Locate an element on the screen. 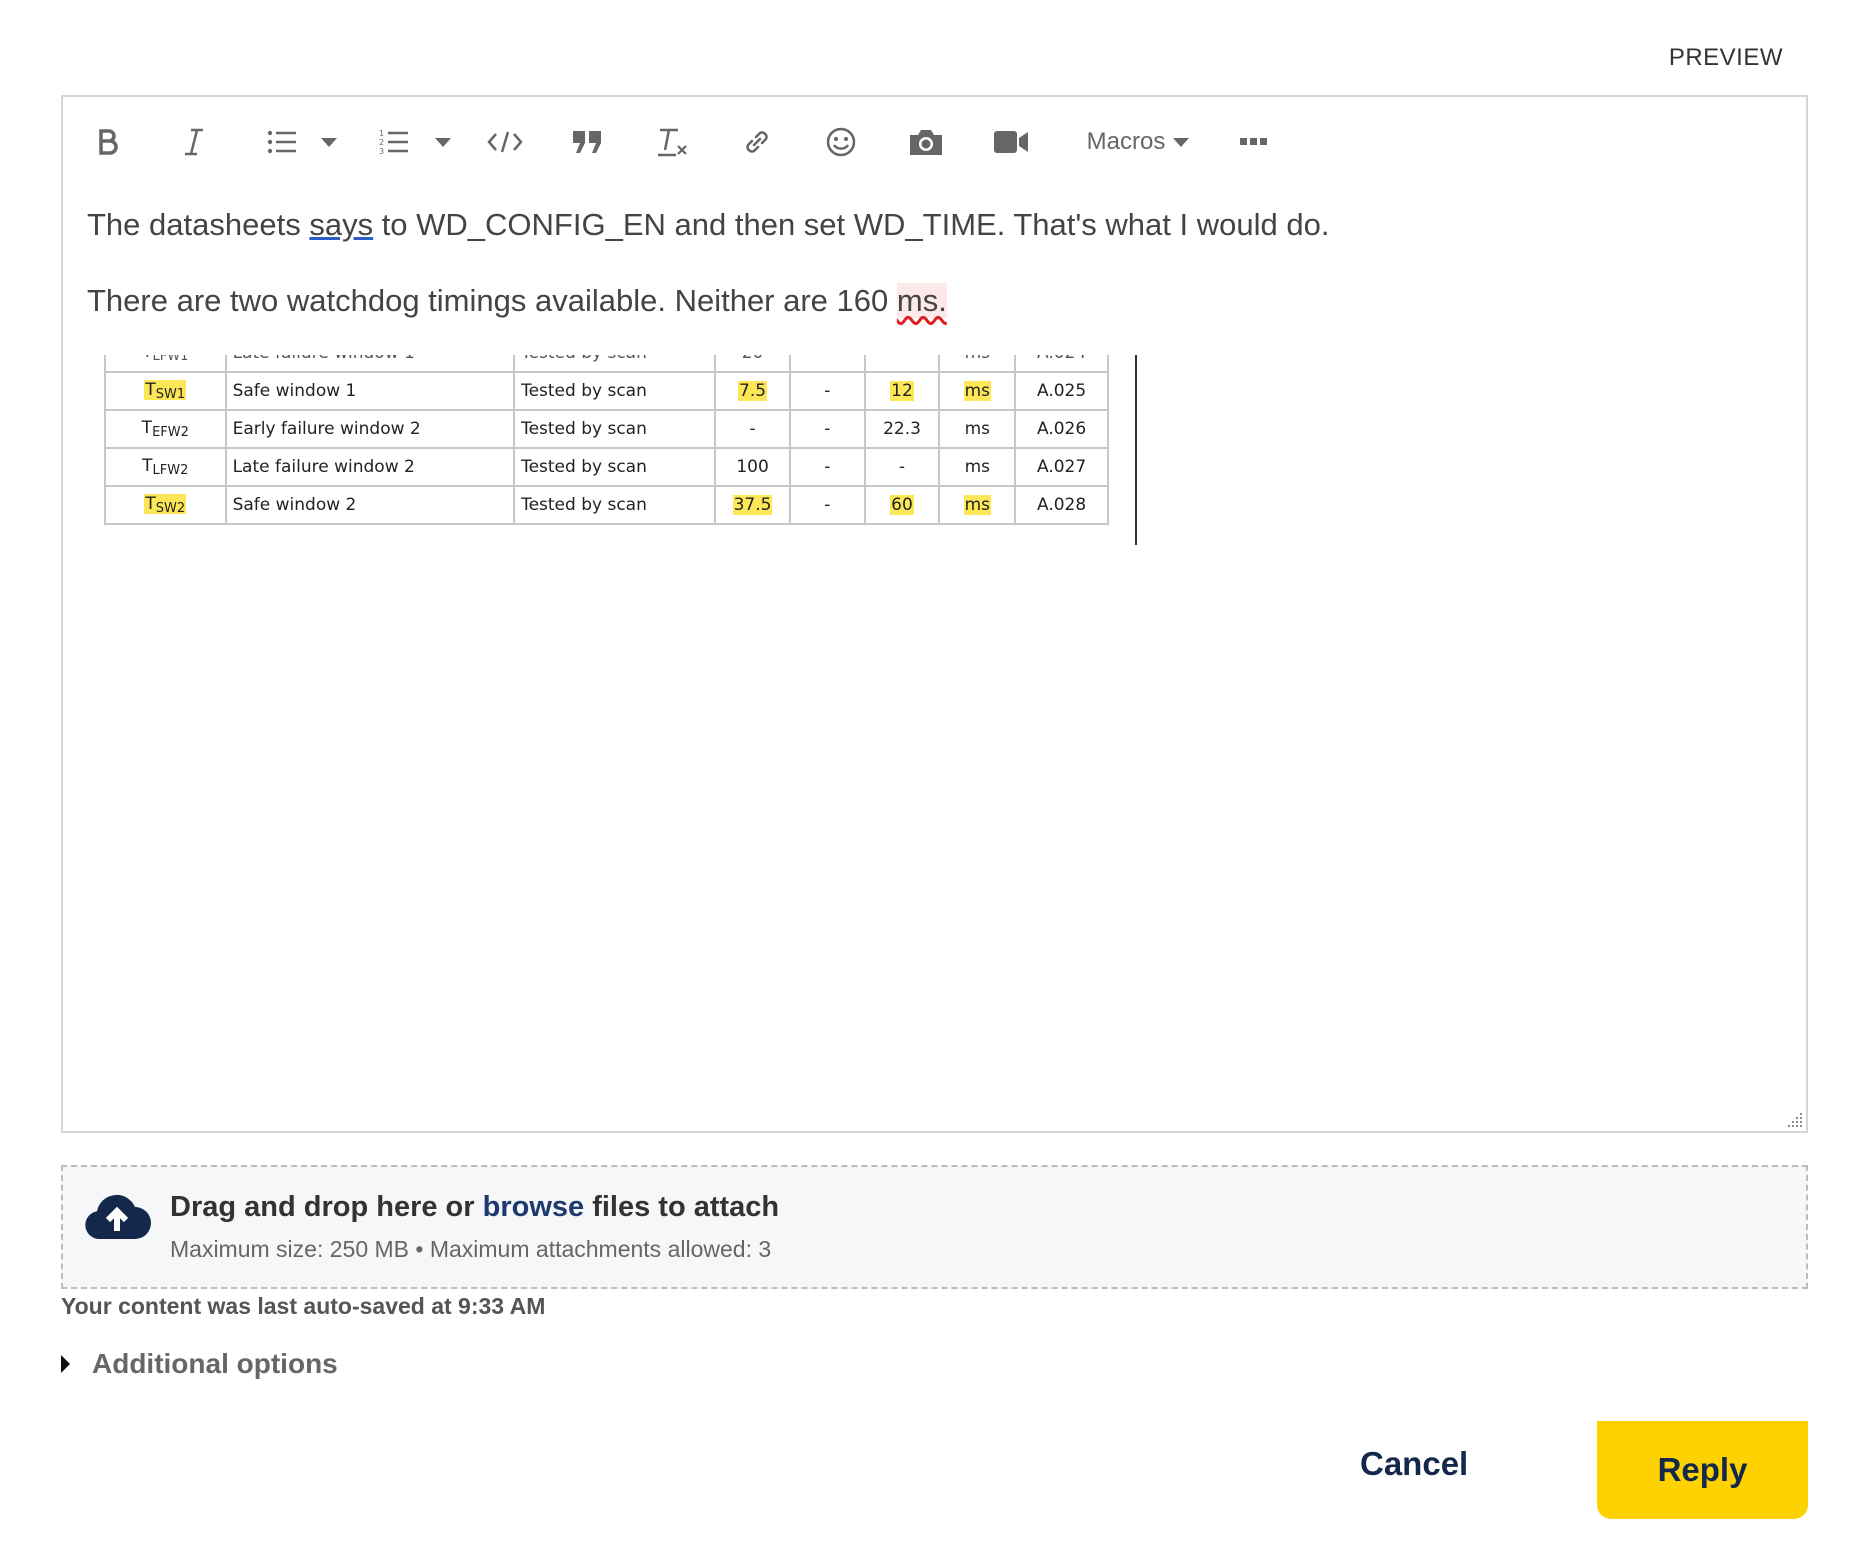 This screenshot has width=1869, height=1550. additional-options-toggle: Additional options is located at coordinates (199, 1364).